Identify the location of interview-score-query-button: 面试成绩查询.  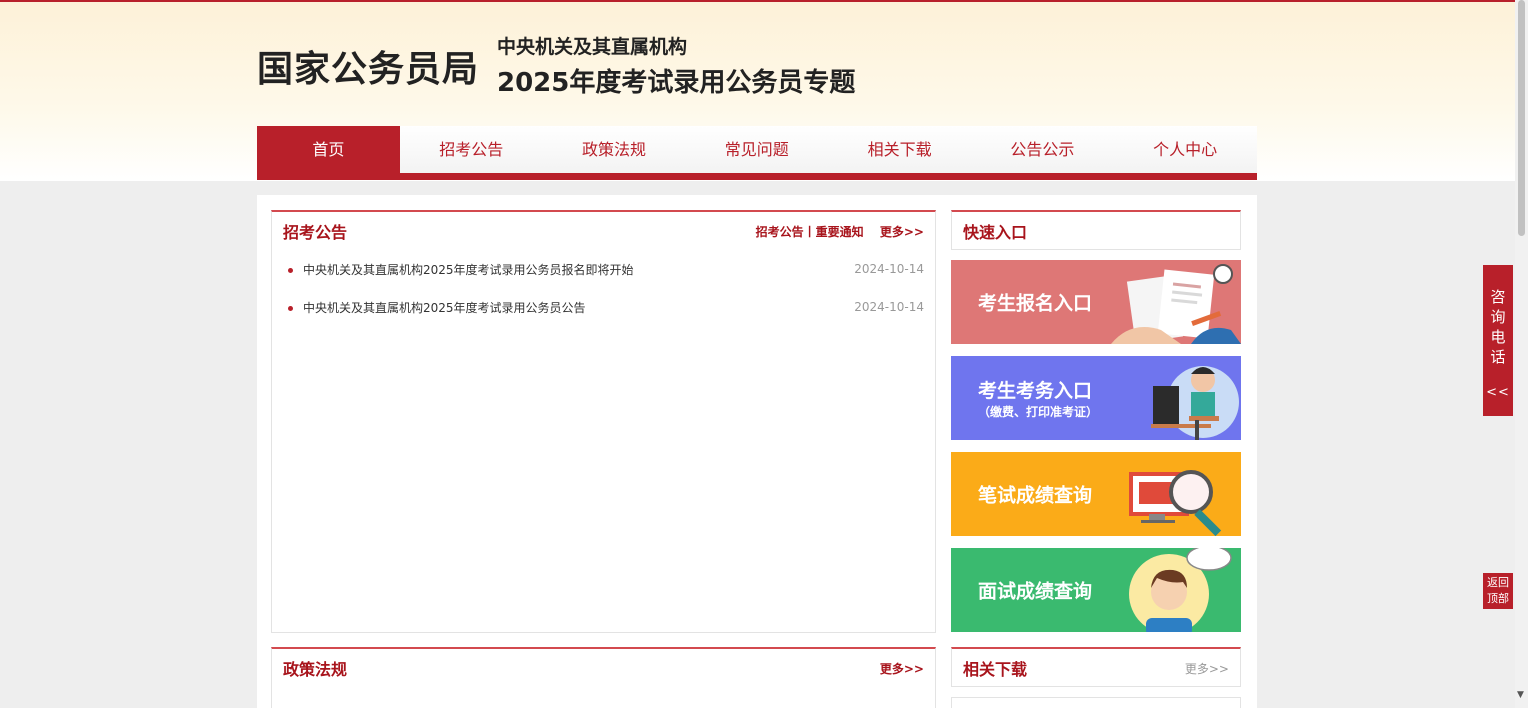
(1096, 590).